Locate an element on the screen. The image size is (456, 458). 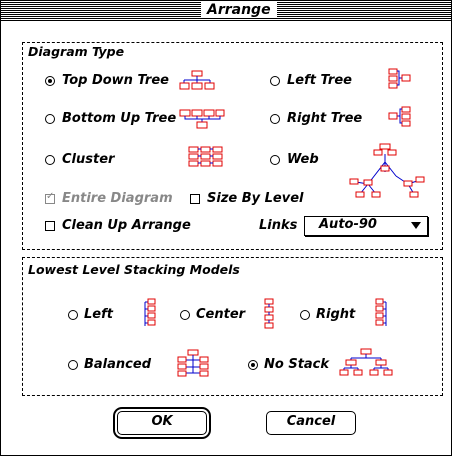
cluster-icon is located at coordinates (205, 156).